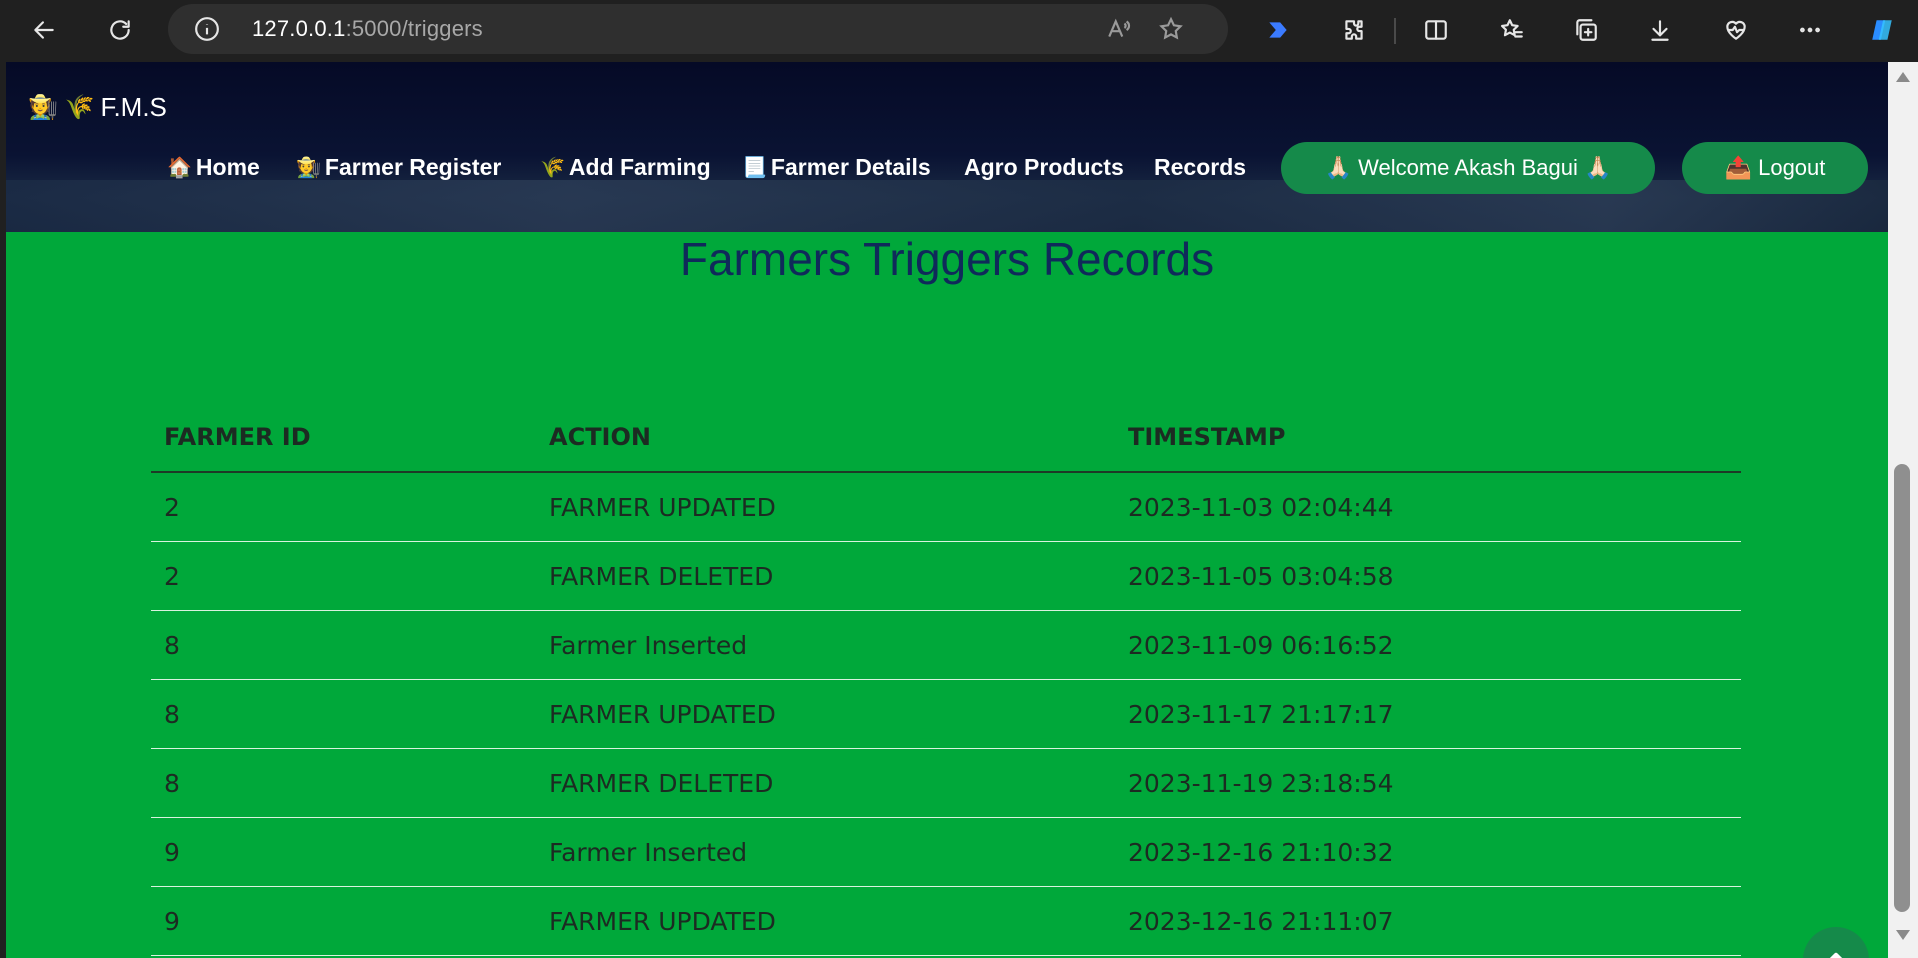  I want to click on read-aloud-icon, so click(1119, 29).